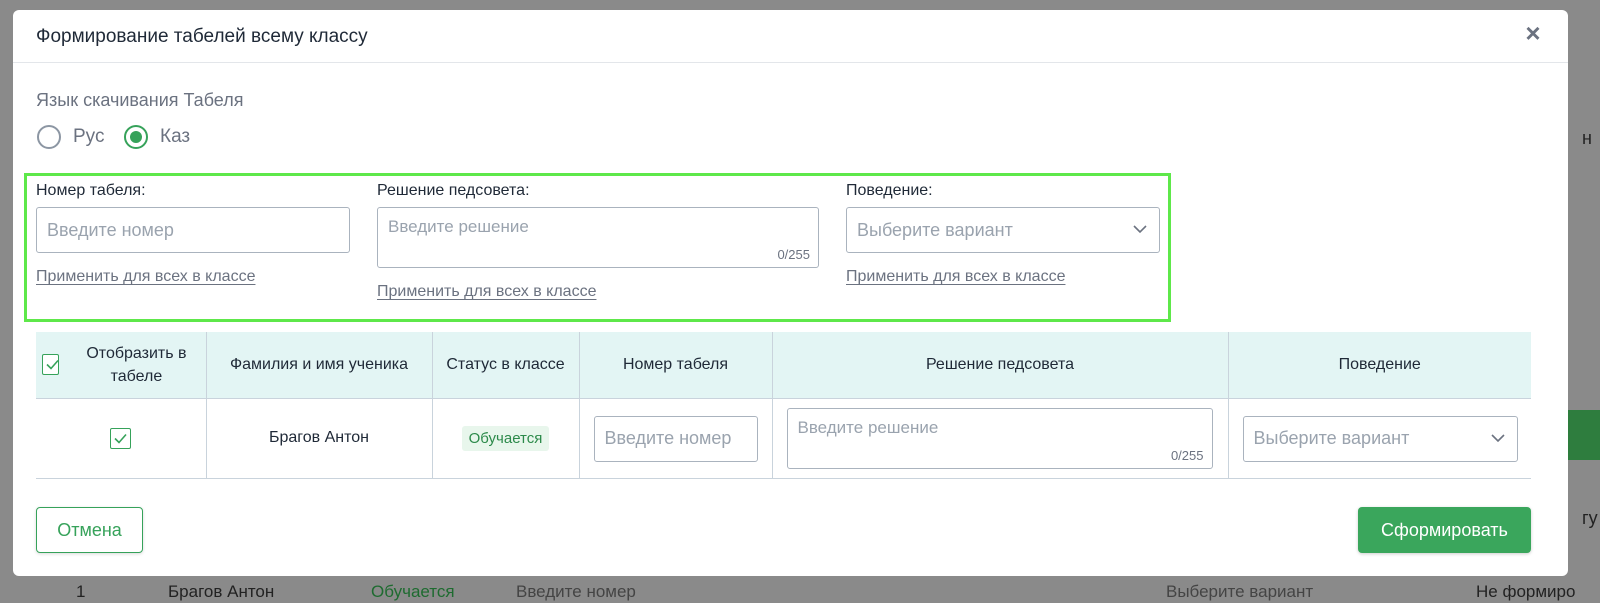 The width and height of the screenshot is (1600, 603). Describe the element at coordinates (458, 226) in the screenshot. I see `bulk-decision-placeholder: Введите решение` at that location.